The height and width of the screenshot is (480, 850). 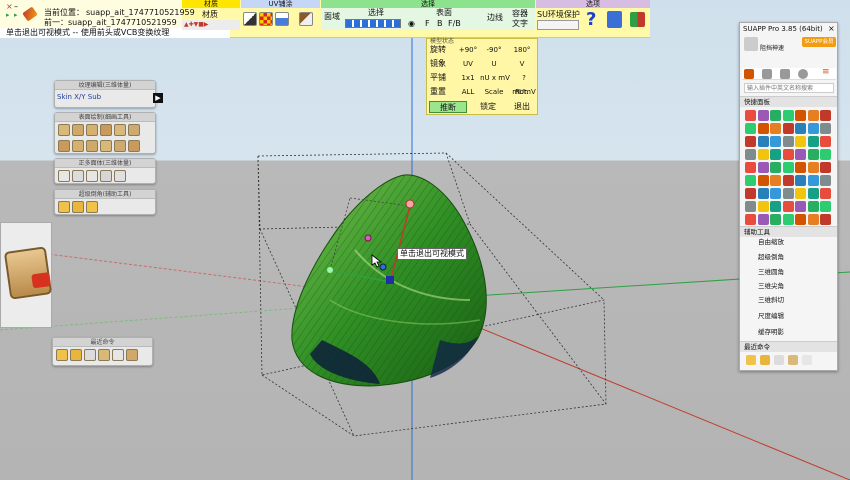 What do you see at coordinates (763, 154) in the screenshot?
I see `plugin-23-icon` at bounding box center [763, 154].